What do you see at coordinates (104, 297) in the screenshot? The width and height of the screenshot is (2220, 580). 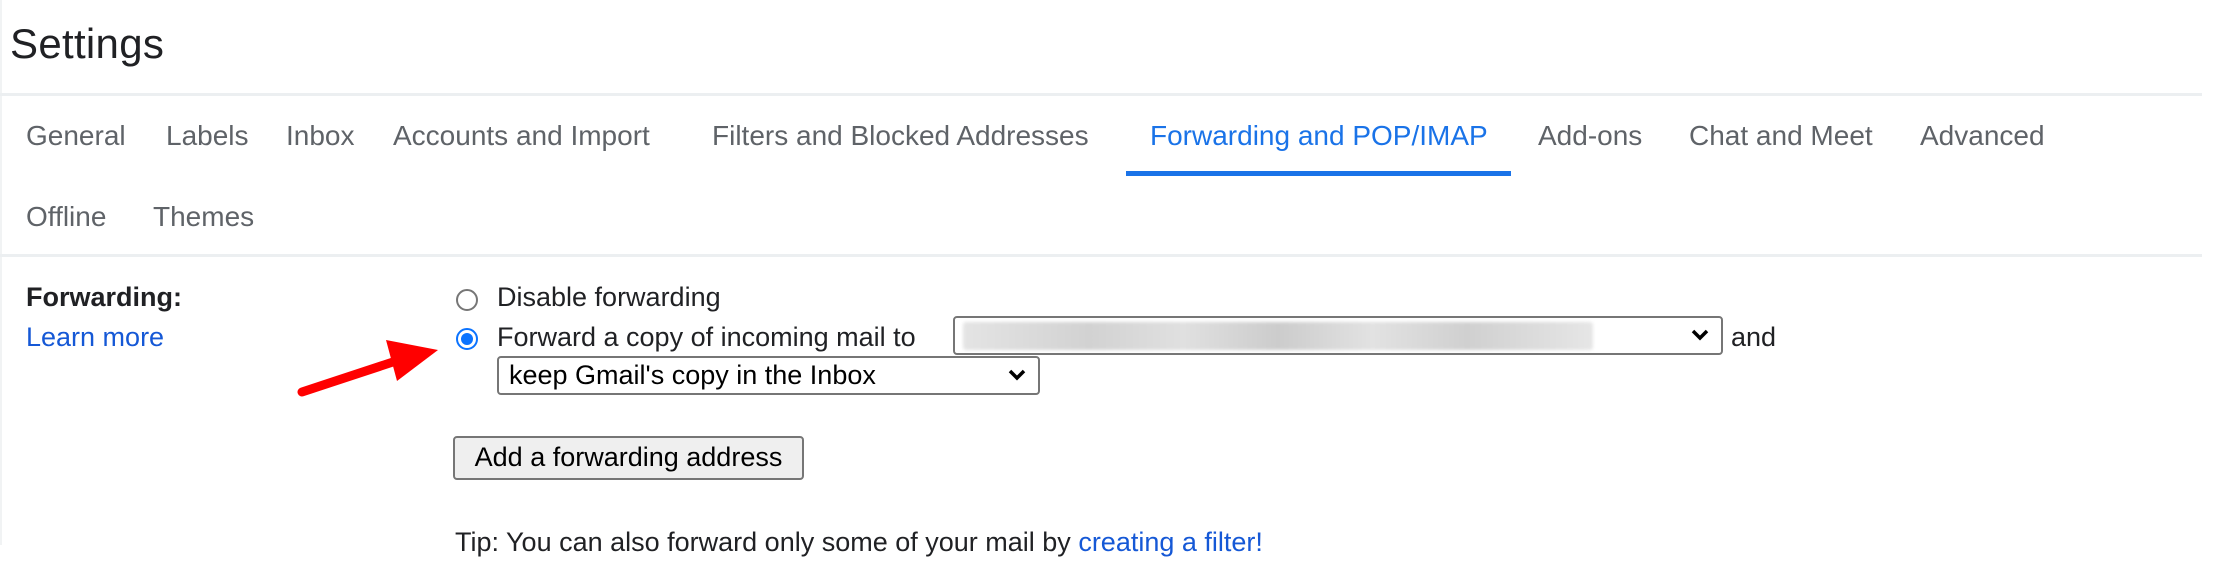 I see `forwarding-label: Forwarding:` at bounding box center [104, 297].